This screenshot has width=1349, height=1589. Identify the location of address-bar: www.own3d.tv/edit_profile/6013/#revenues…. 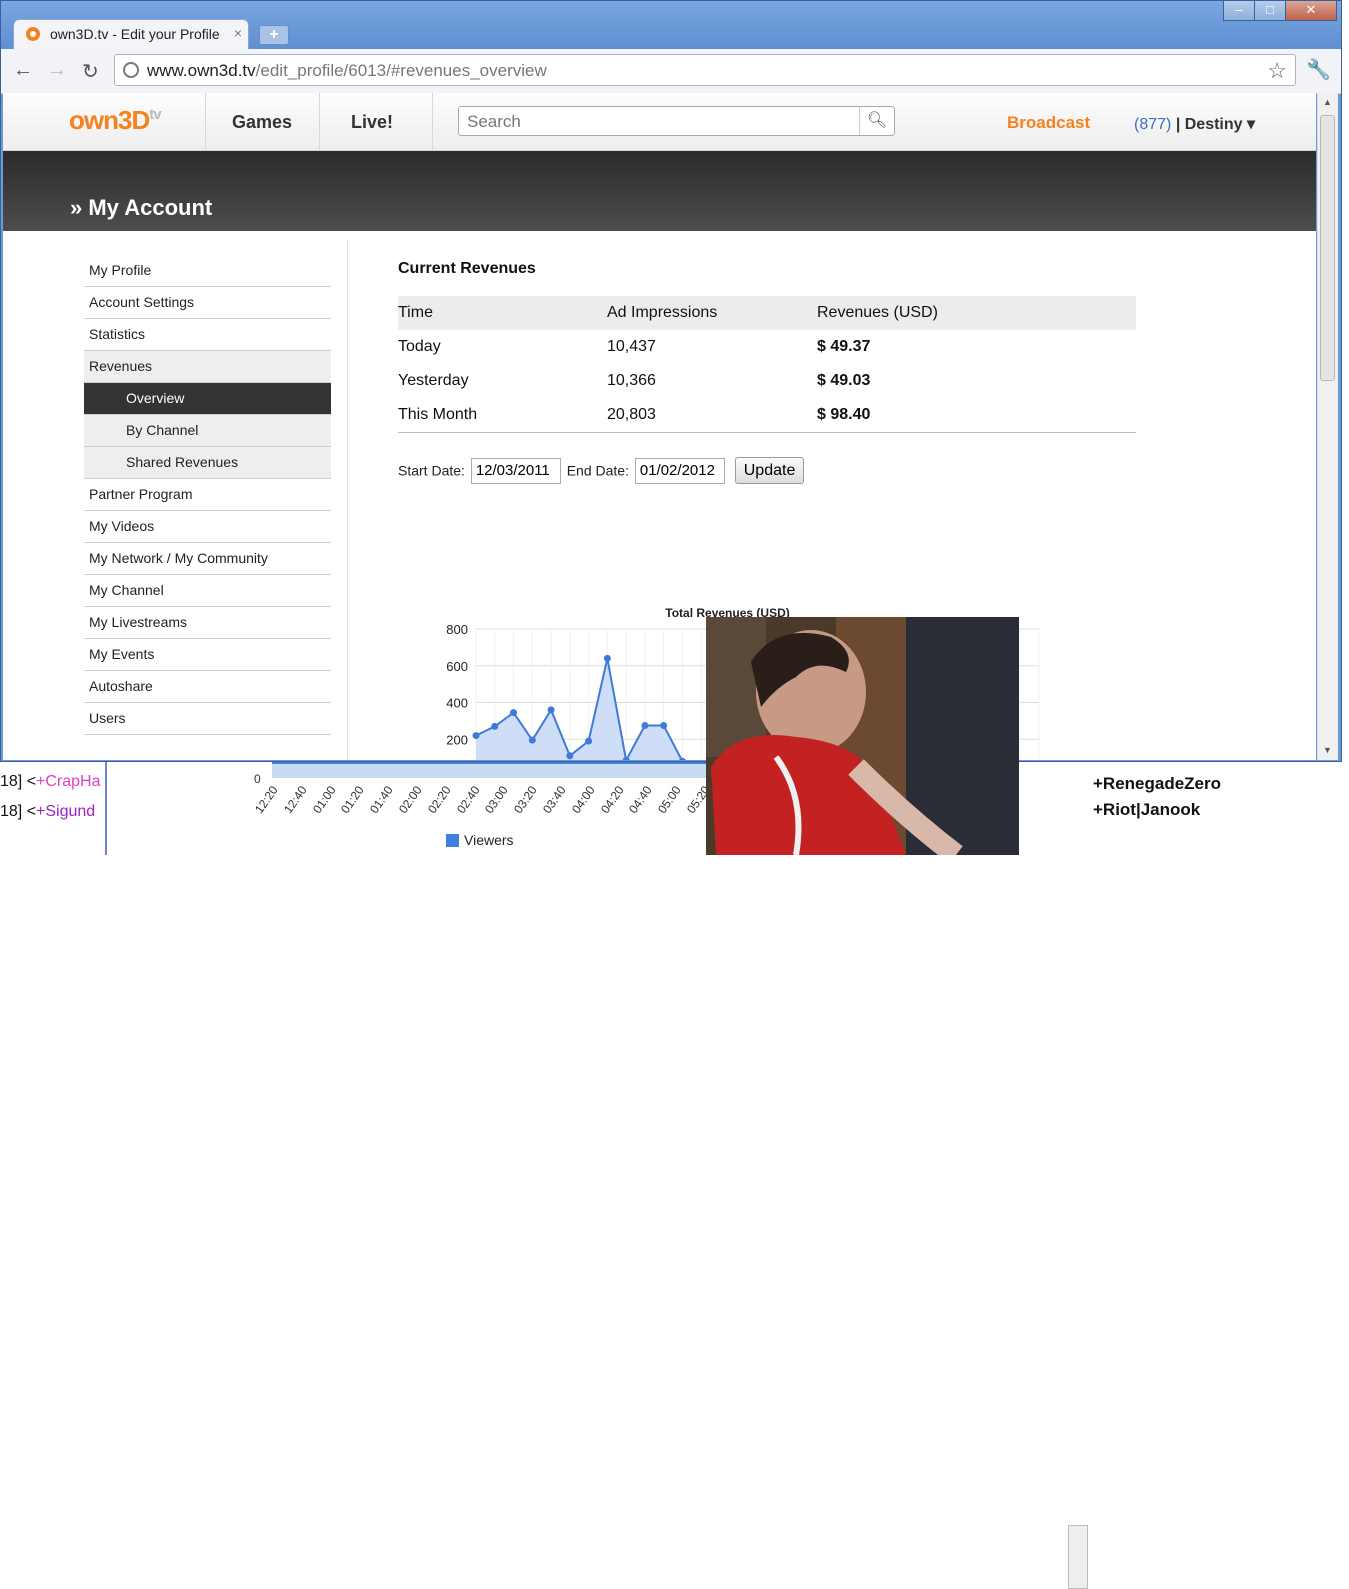
(705, 70).